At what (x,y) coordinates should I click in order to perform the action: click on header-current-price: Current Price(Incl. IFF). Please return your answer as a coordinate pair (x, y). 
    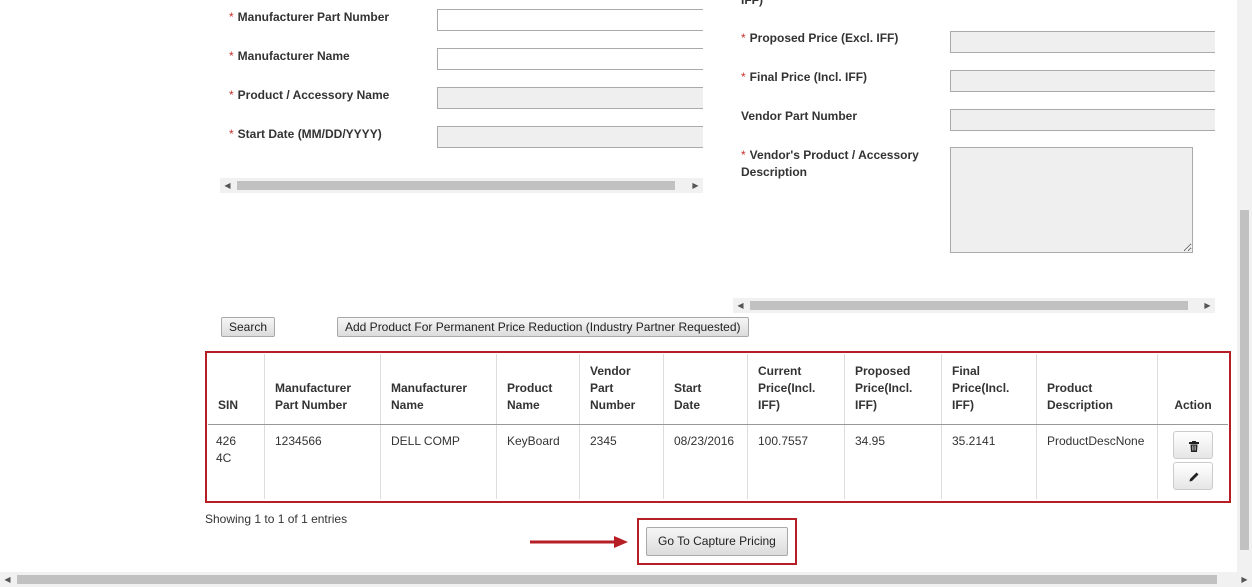
    Looking at the image, I should click on (796, 389).